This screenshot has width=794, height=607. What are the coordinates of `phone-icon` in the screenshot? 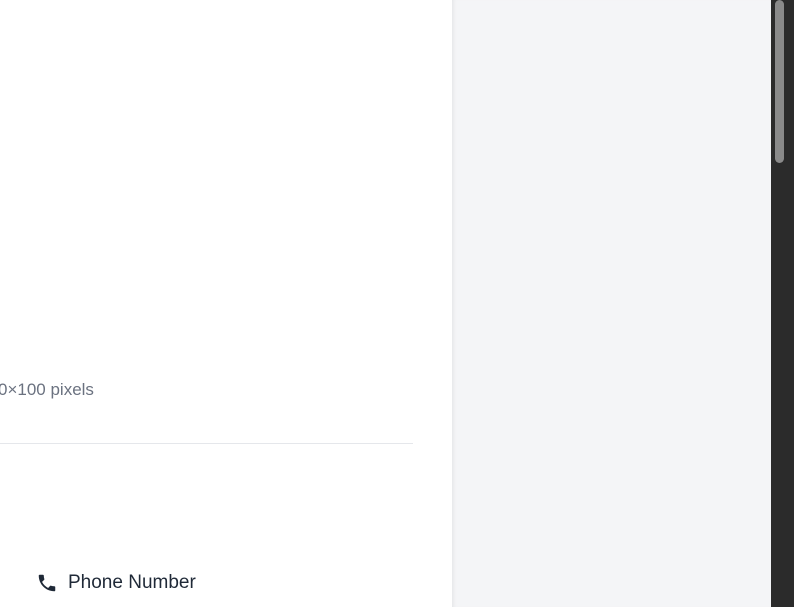 It's located at (47, 583).